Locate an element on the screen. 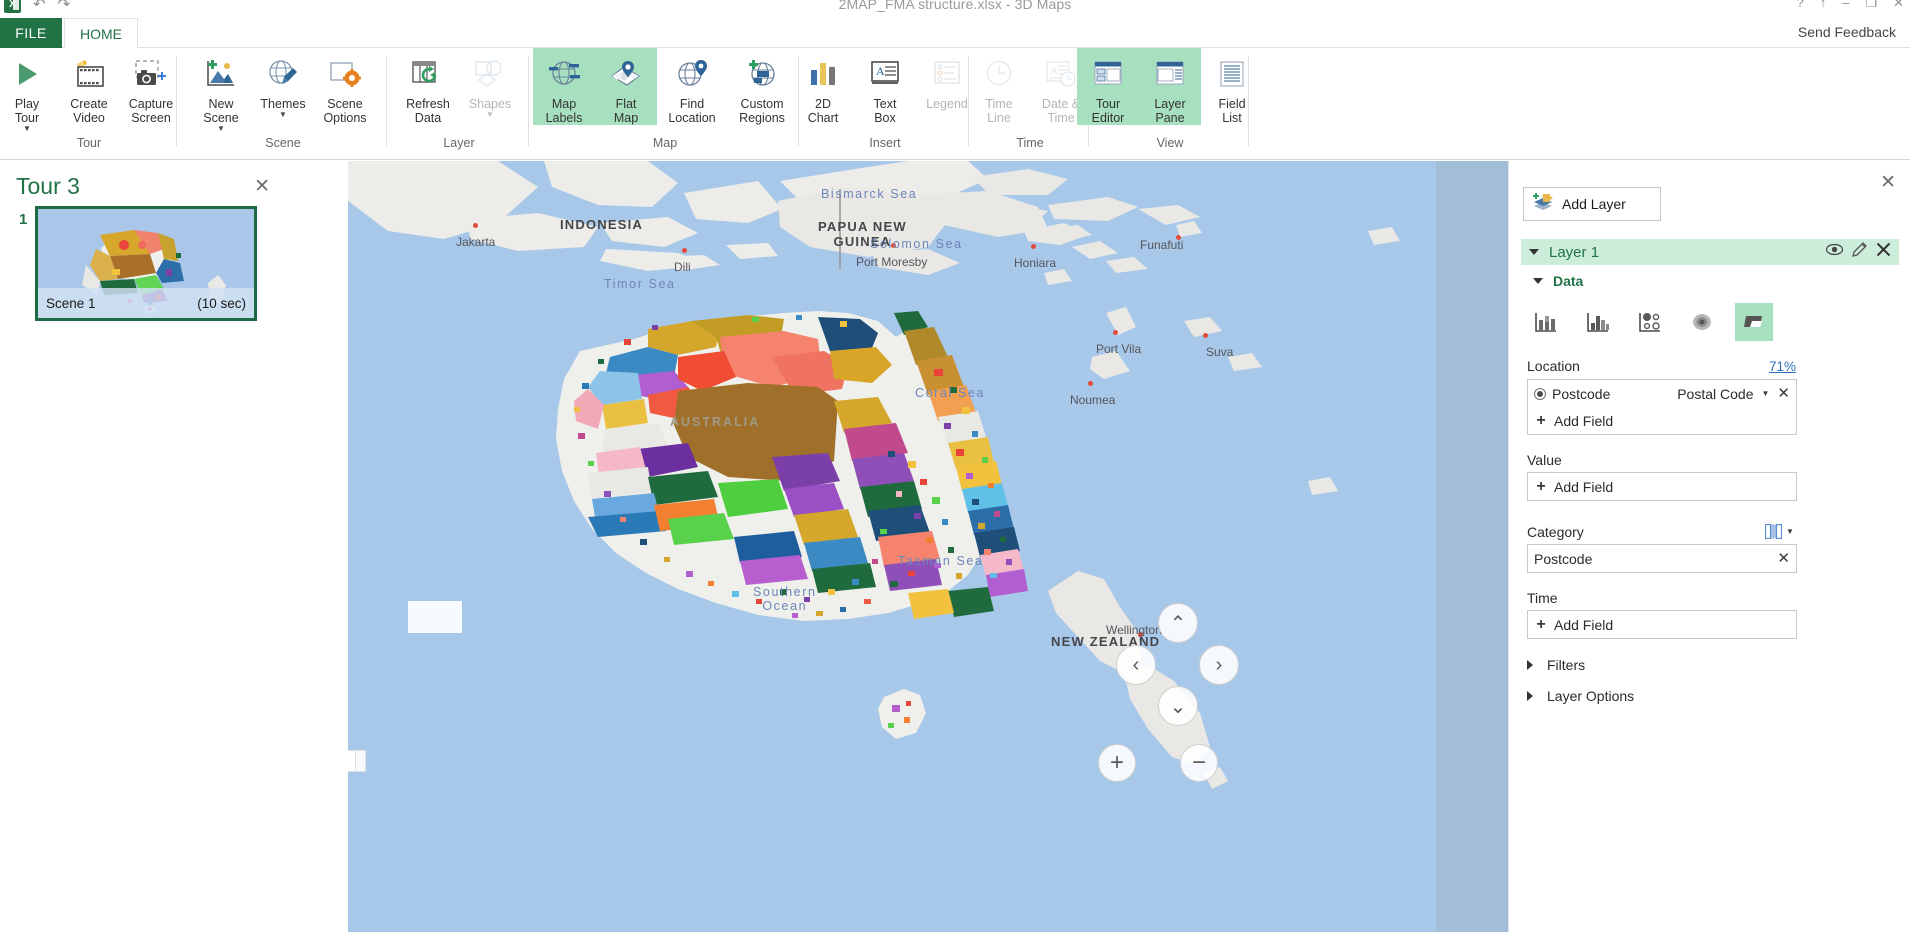 The image size is (1910, 932). add-layer-button: Add Layer is located at coordinates (1592, 204).